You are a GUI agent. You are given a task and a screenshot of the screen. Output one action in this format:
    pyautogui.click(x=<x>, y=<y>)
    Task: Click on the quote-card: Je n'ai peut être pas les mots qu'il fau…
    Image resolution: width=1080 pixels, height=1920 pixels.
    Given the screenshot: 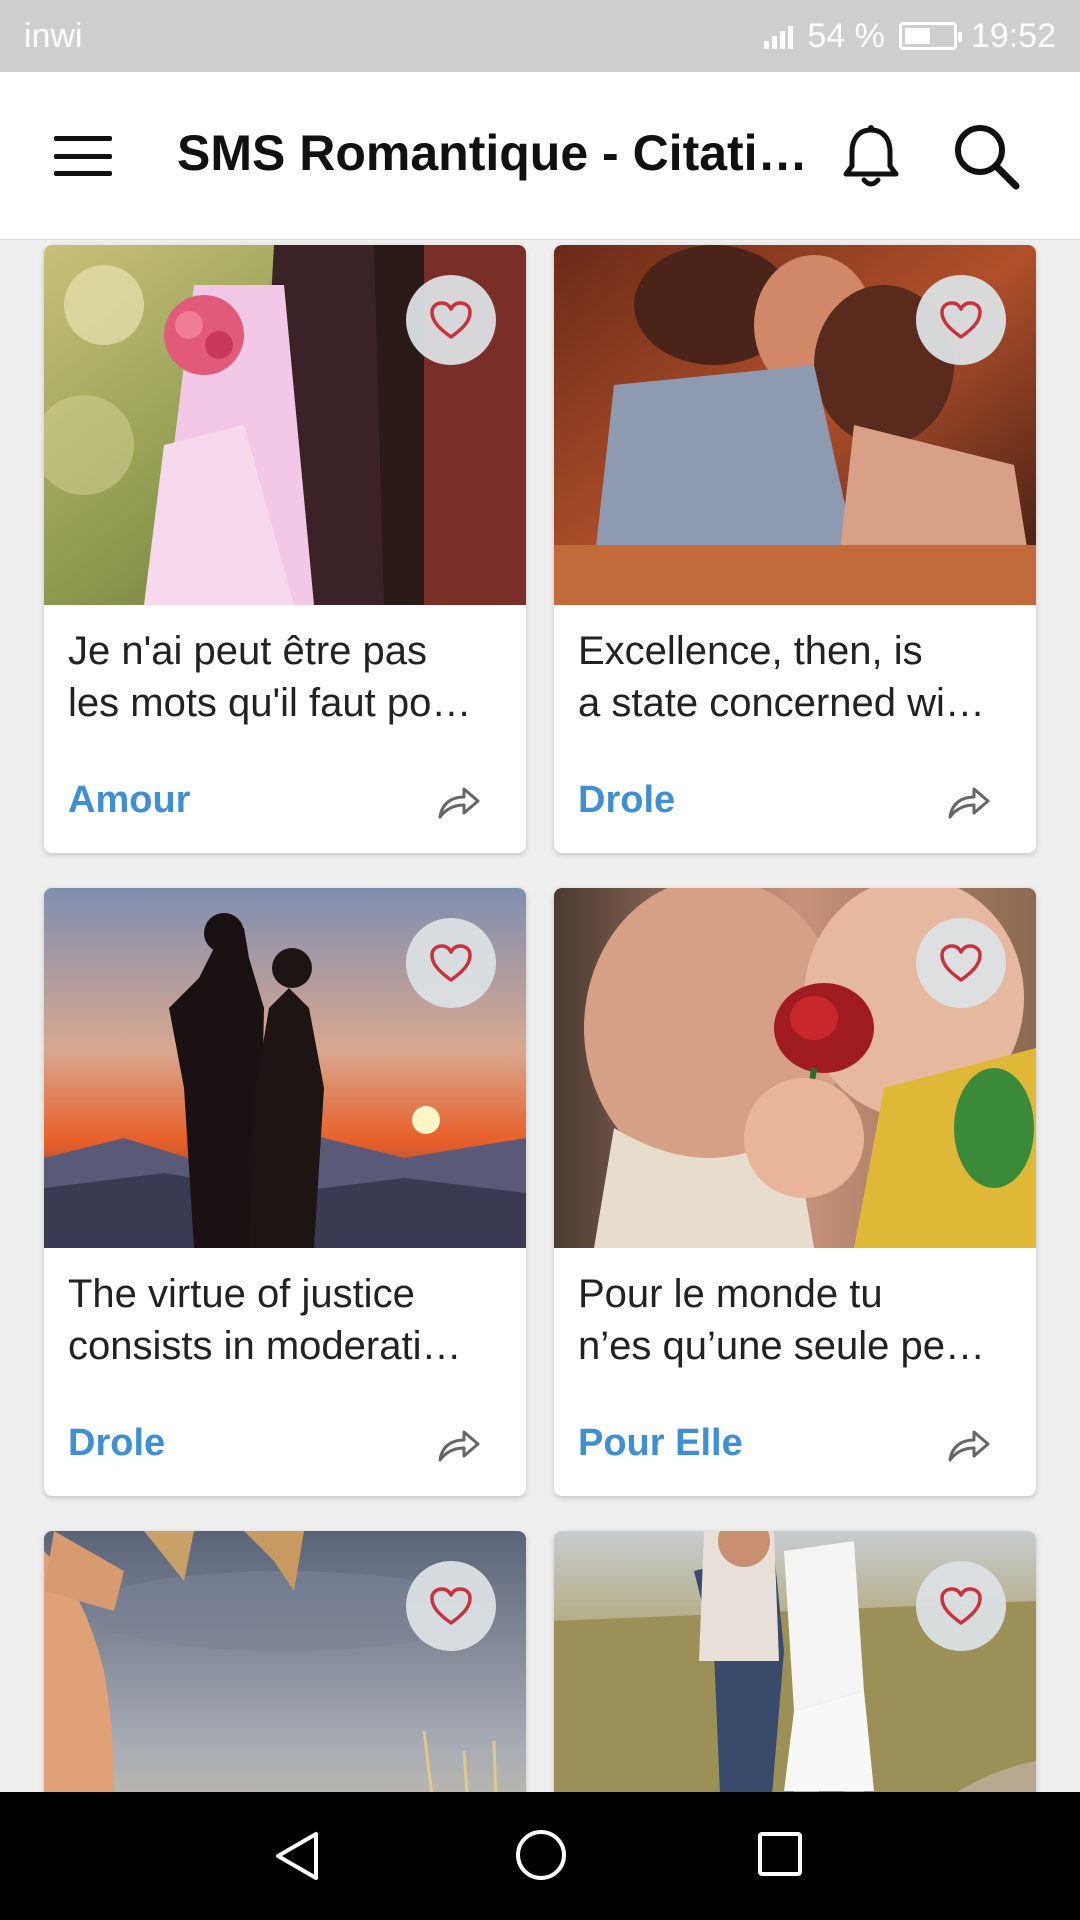 What is the action you would take?
    pyautogui.click(x=285, y=549)
    